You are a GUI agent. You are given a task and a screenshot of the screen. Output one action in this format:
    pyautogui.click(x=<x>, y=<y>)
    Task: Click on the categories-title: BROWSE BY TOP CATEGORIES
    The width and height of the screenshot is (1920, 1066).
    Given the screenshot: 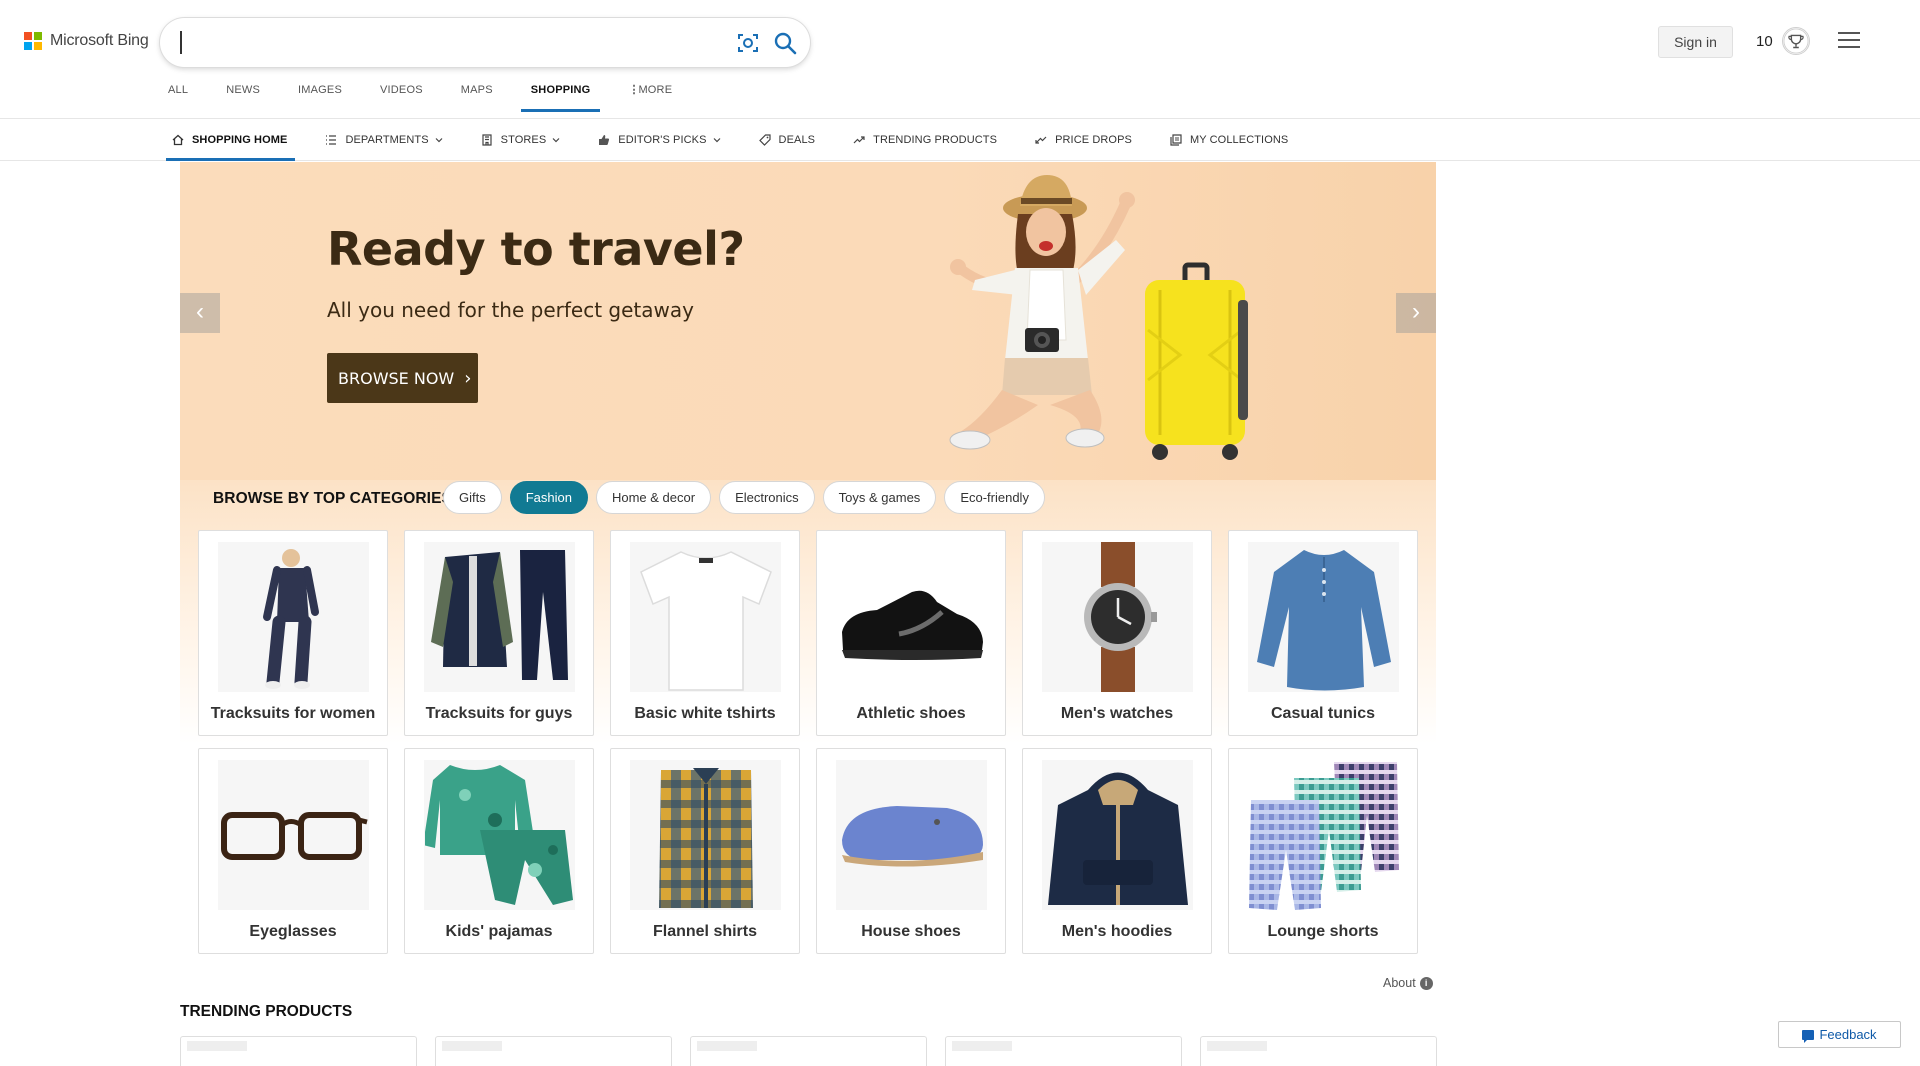 What is the action you would take?
    pyautogui.click(x=332, y=498)
    